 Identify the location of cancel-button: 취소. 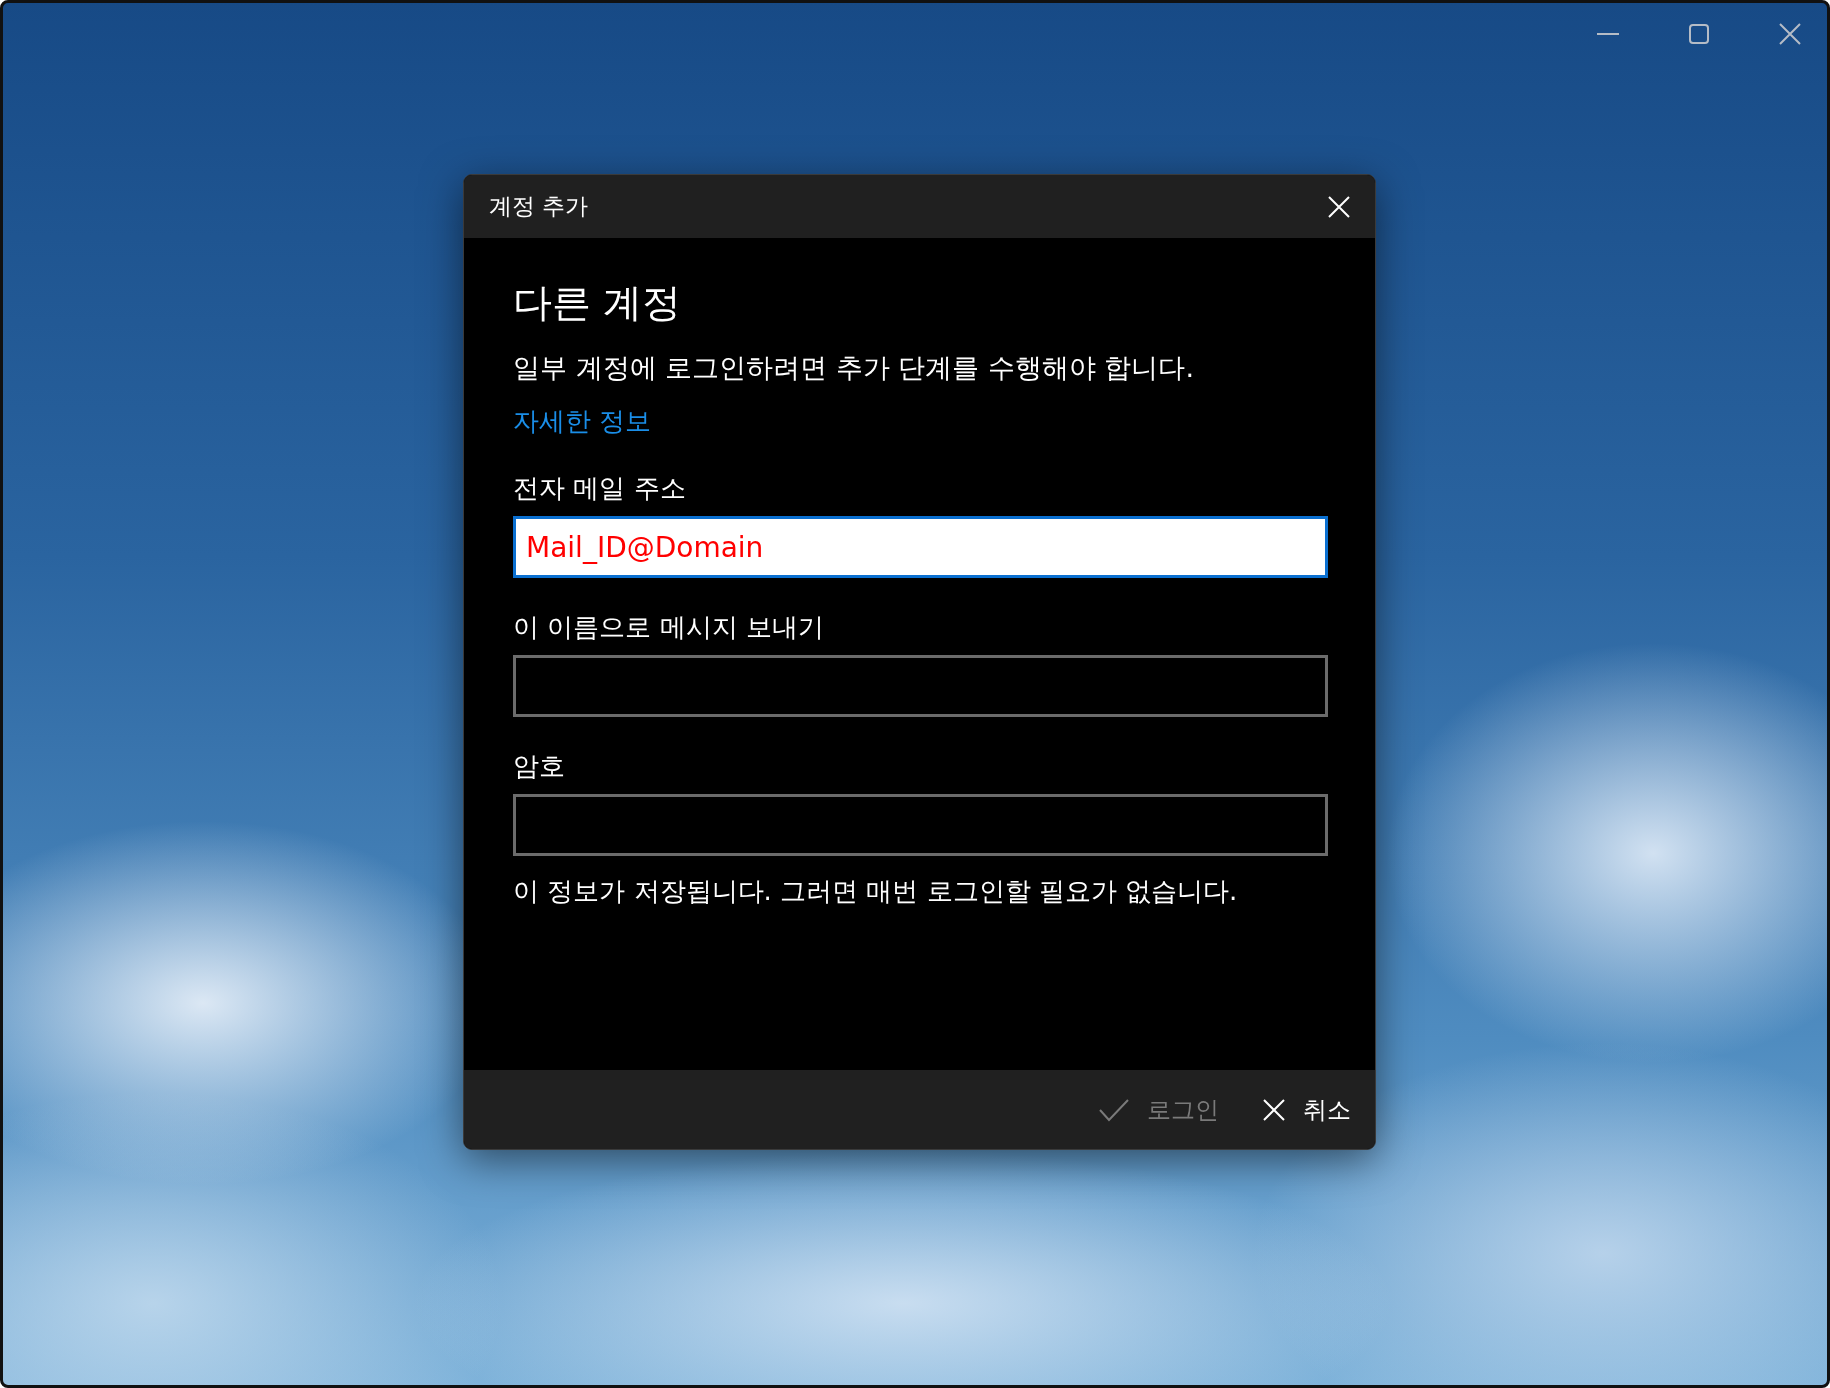
(1307, 1109).